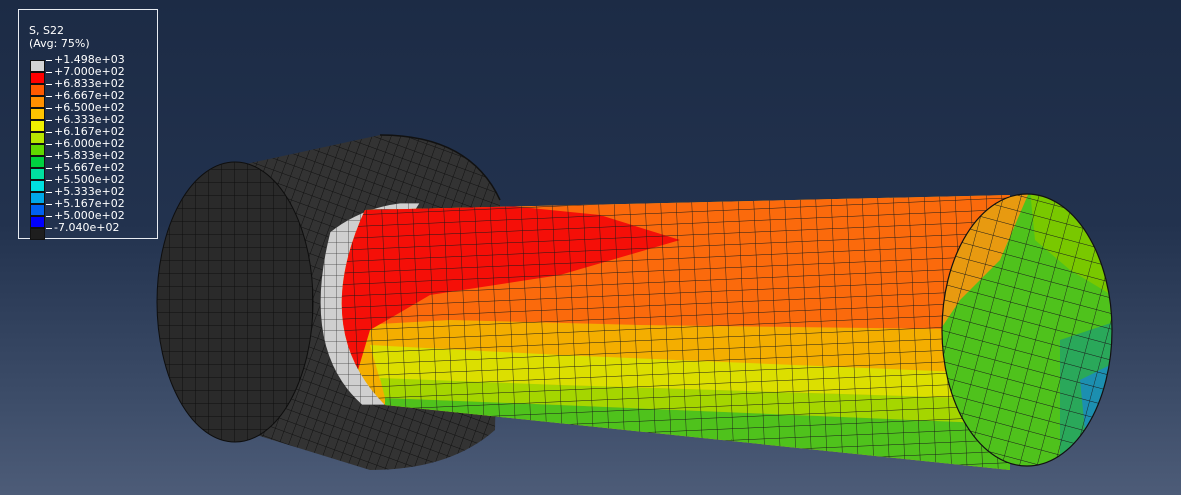 The image size is (1181, 495). What do you see at coordinates (46, 30) in the screenshot?
I see `legend-title: S, S22` at bounding box center [46, 30].